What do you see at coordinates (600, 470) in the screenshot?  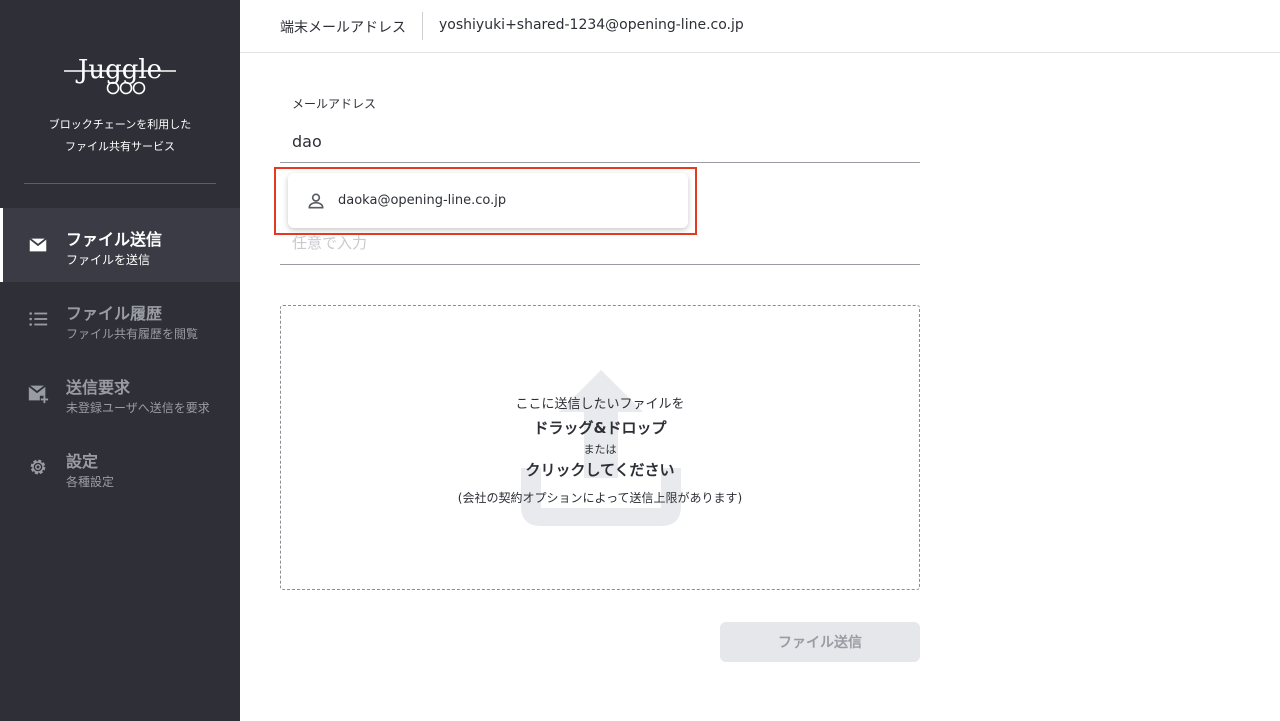 I see `dropzone-text-4: クリックしてください` at bounding box center [600, 470].